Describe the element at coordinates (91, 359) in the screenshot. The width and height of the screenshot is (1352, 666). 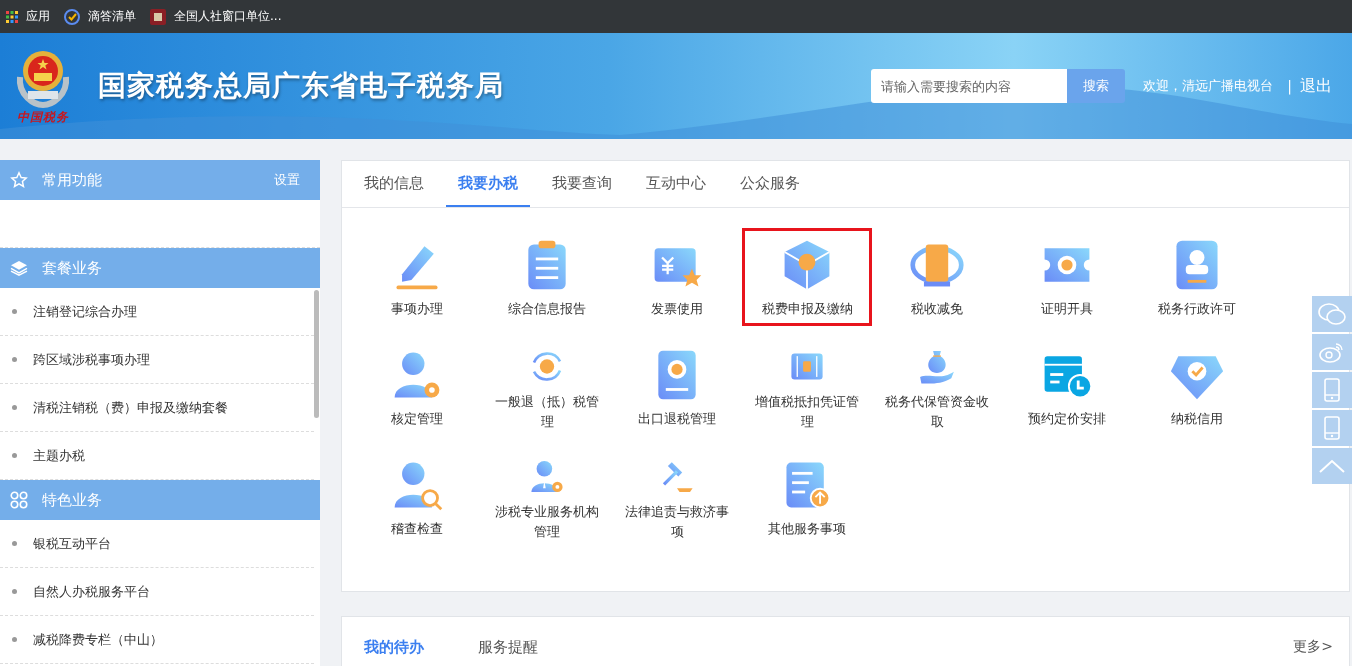
I see `sidebar-item: 跨区域涉税事项办理` at that location.